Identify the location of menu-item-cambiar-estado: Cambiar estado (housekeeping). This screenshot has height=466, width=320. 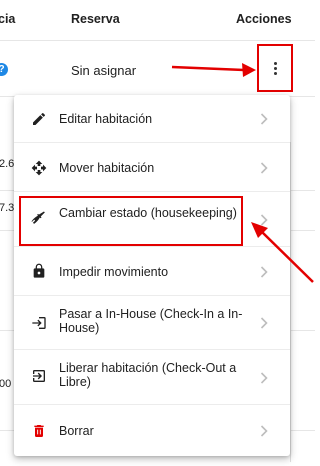
(152, 219).